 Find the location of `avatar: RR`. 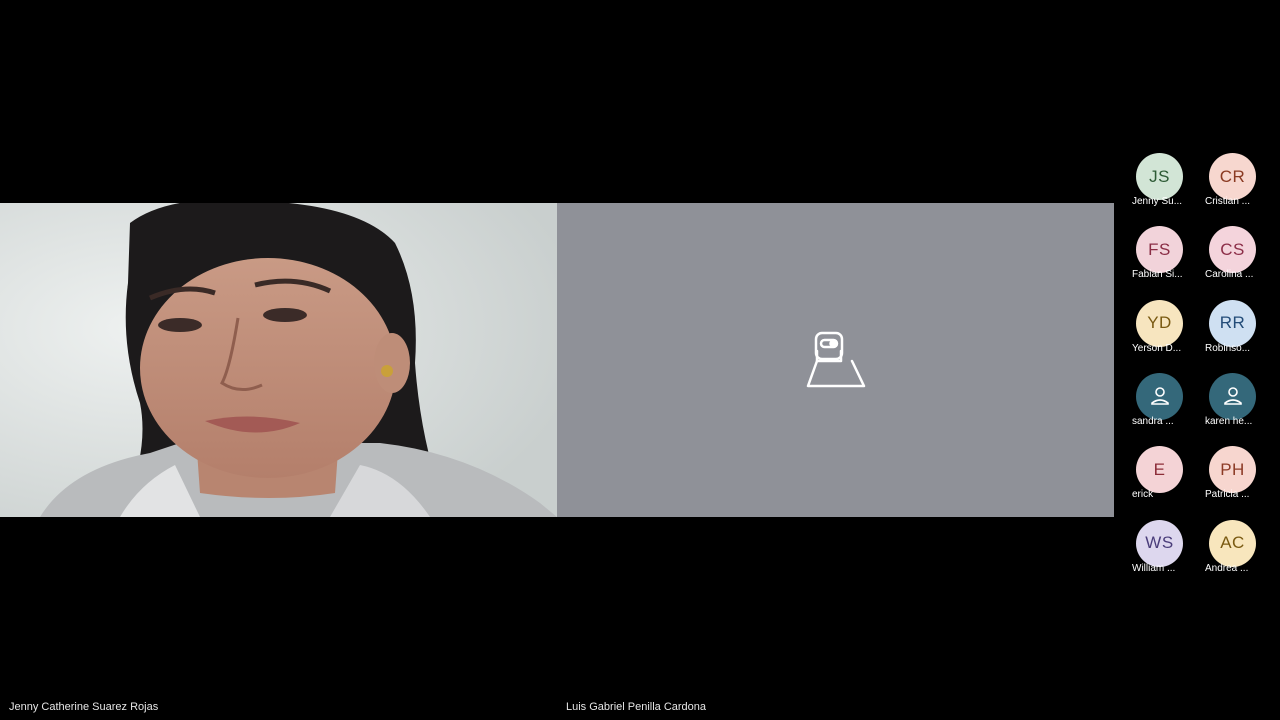

avatar: RR is located at coordinates (1232, 323).